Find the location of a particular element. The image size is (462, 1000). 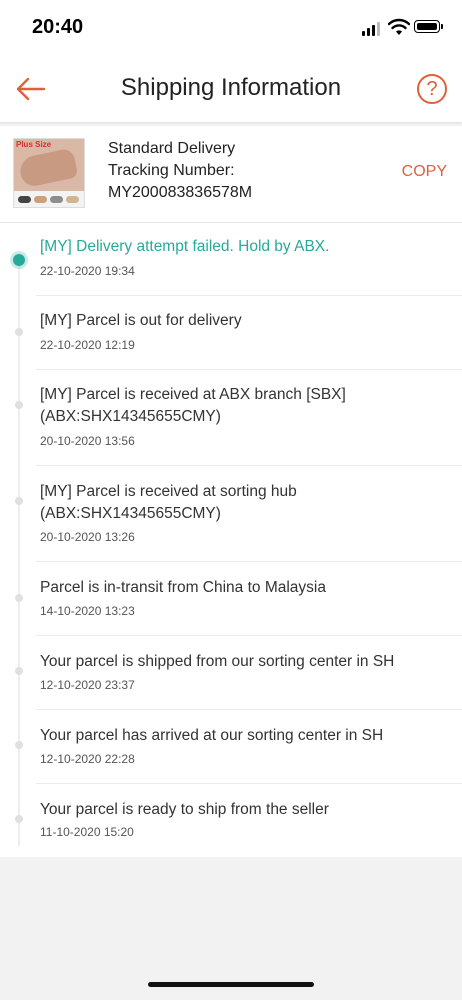

cellular-signal-icon is located at coordinates (372, 29).